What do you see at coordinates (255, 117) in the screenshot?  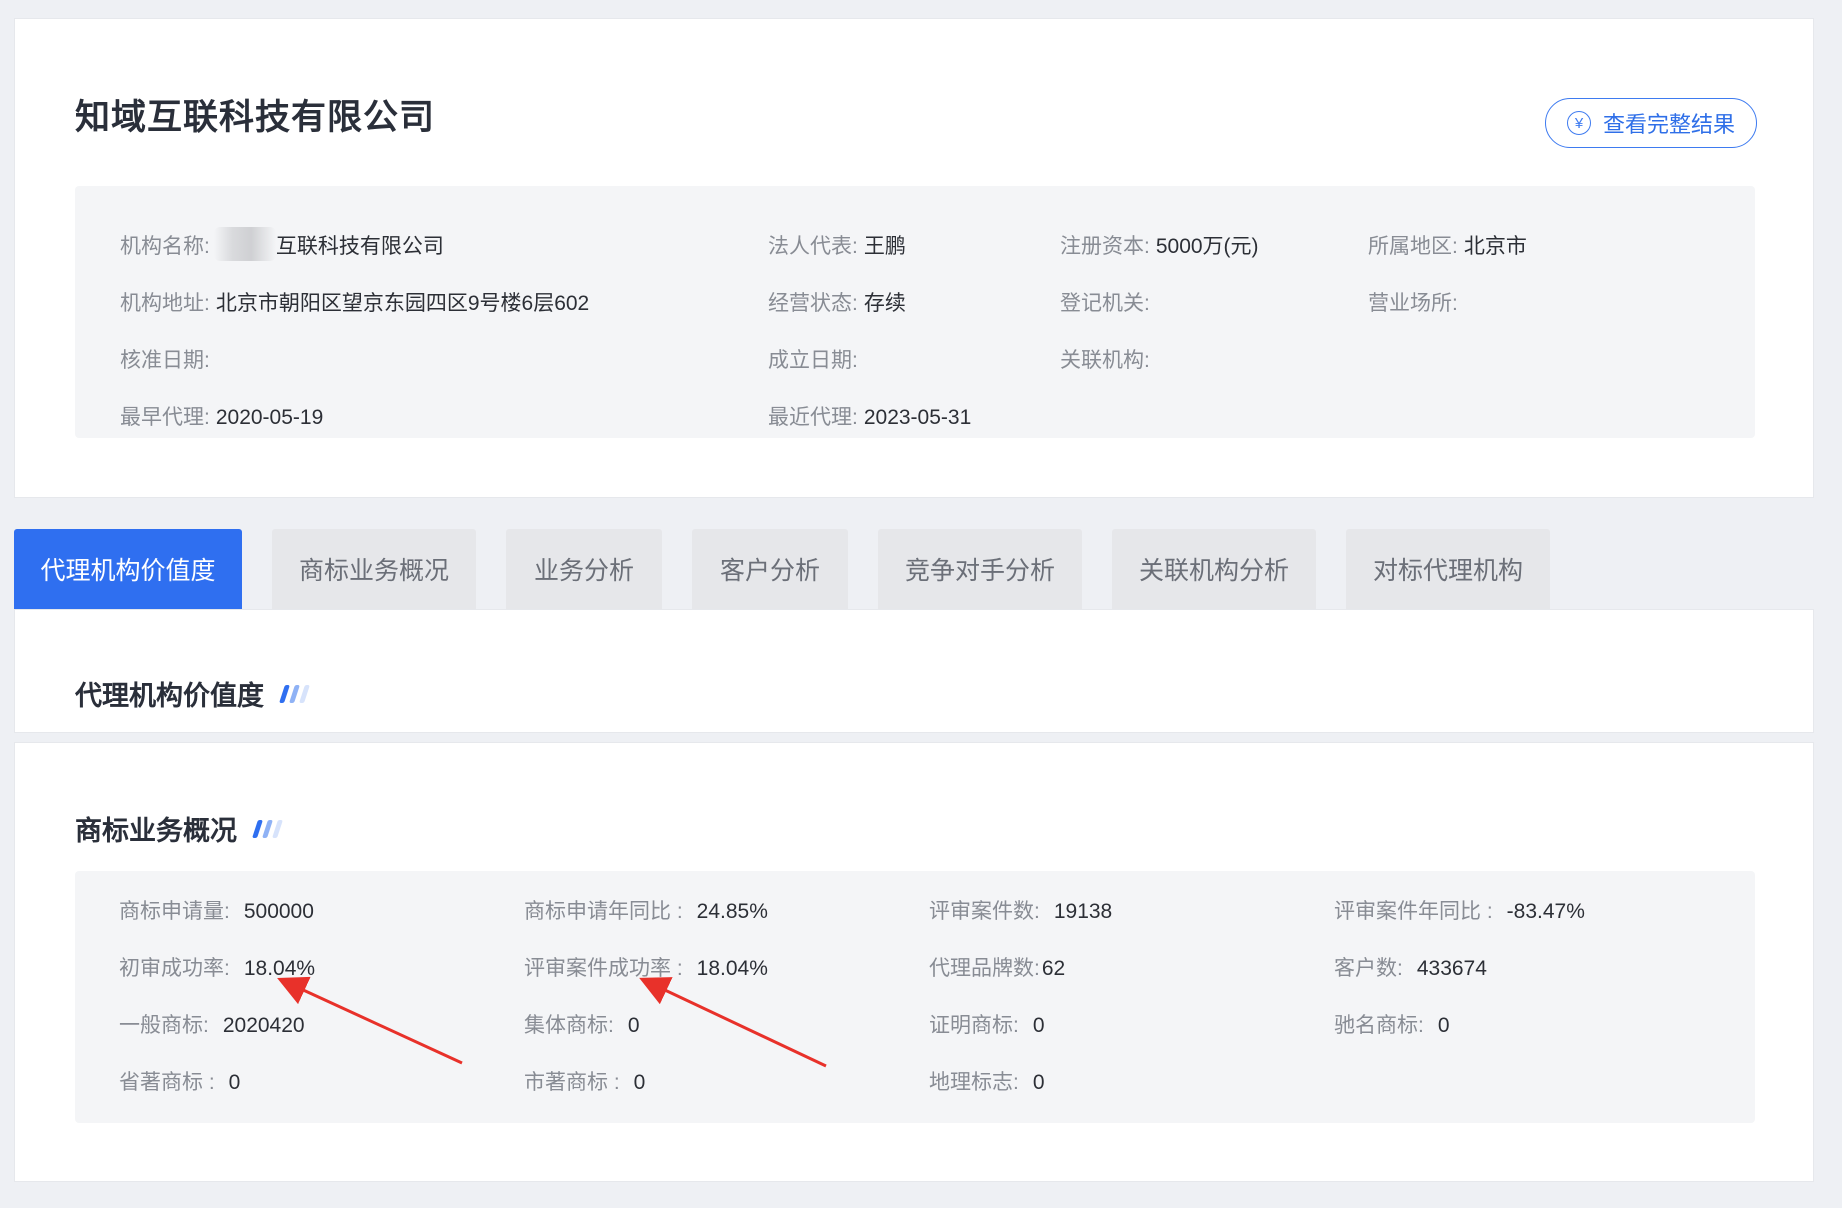 I see `company-title: 知域互联科技有限公司` at bounding box center [255, 117].